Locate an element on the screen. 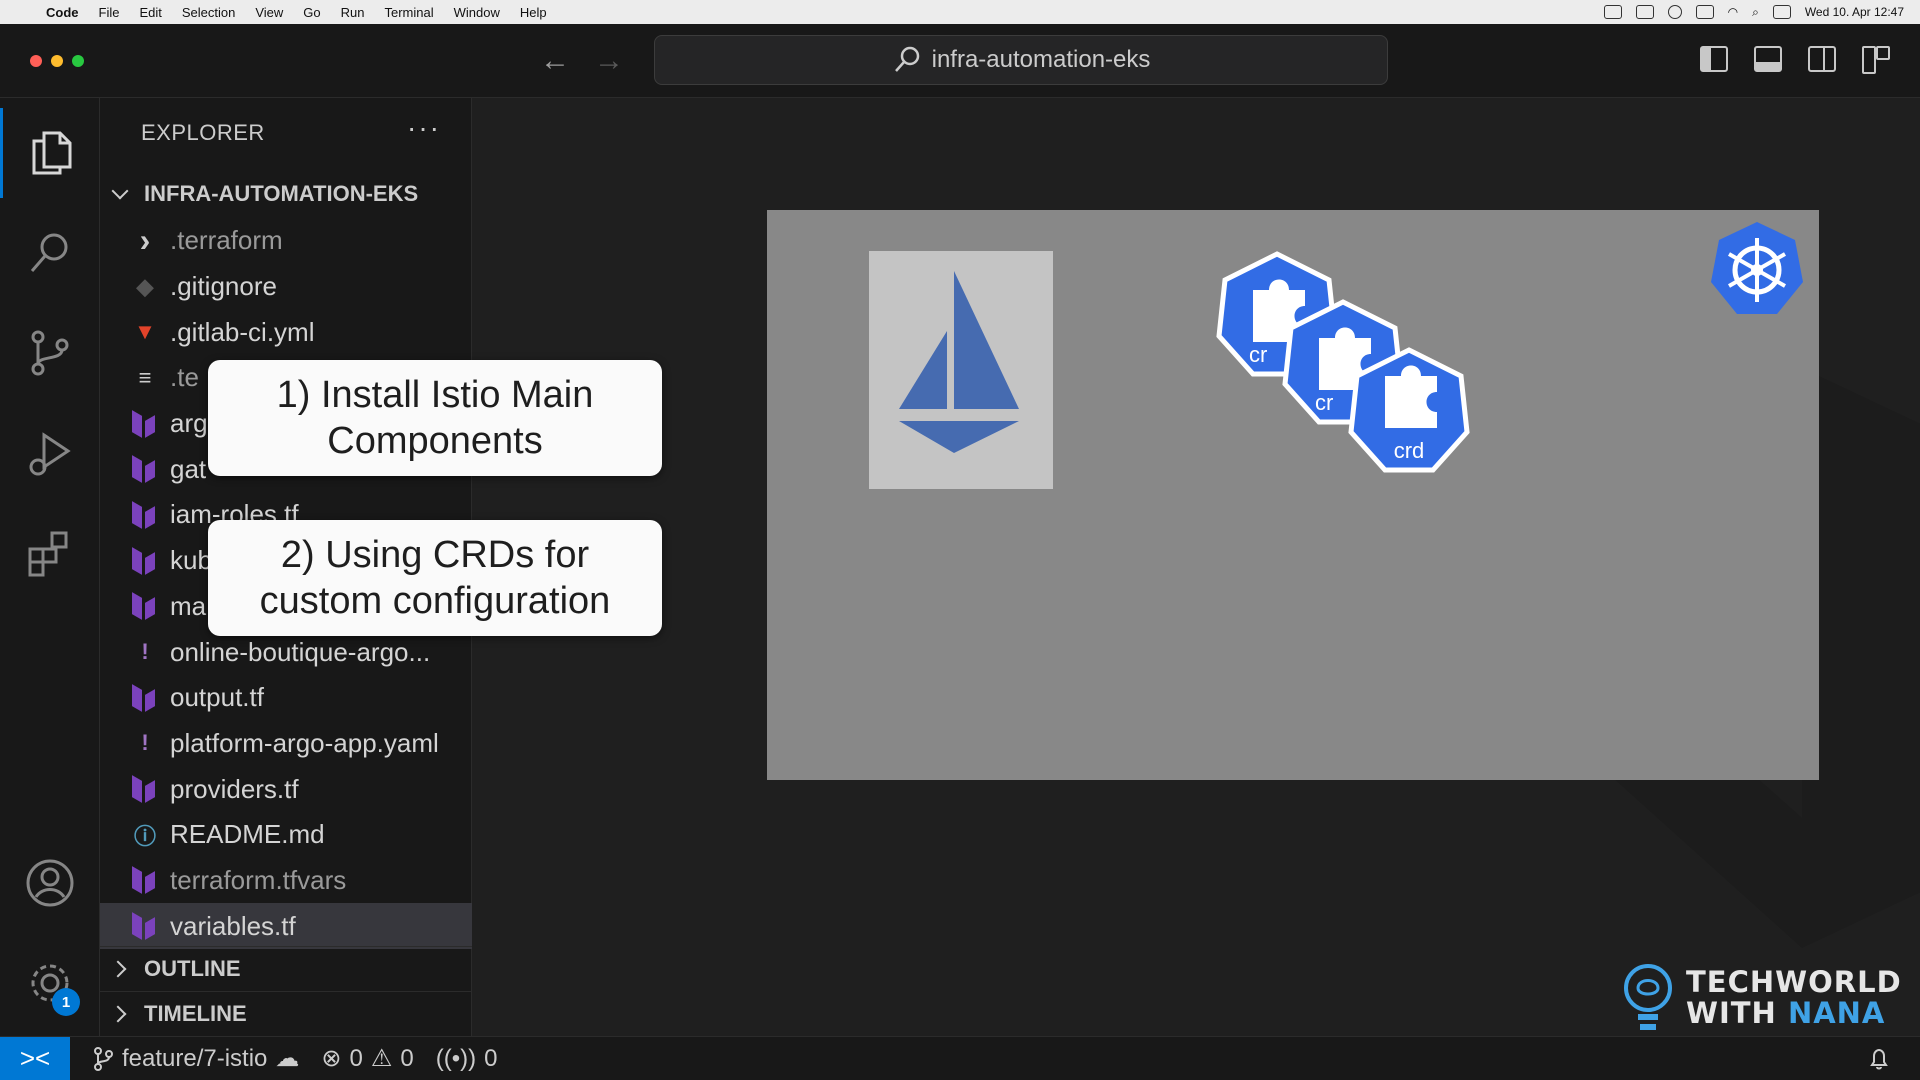  customize-layout-icon is located at coordinates (1876, 60).